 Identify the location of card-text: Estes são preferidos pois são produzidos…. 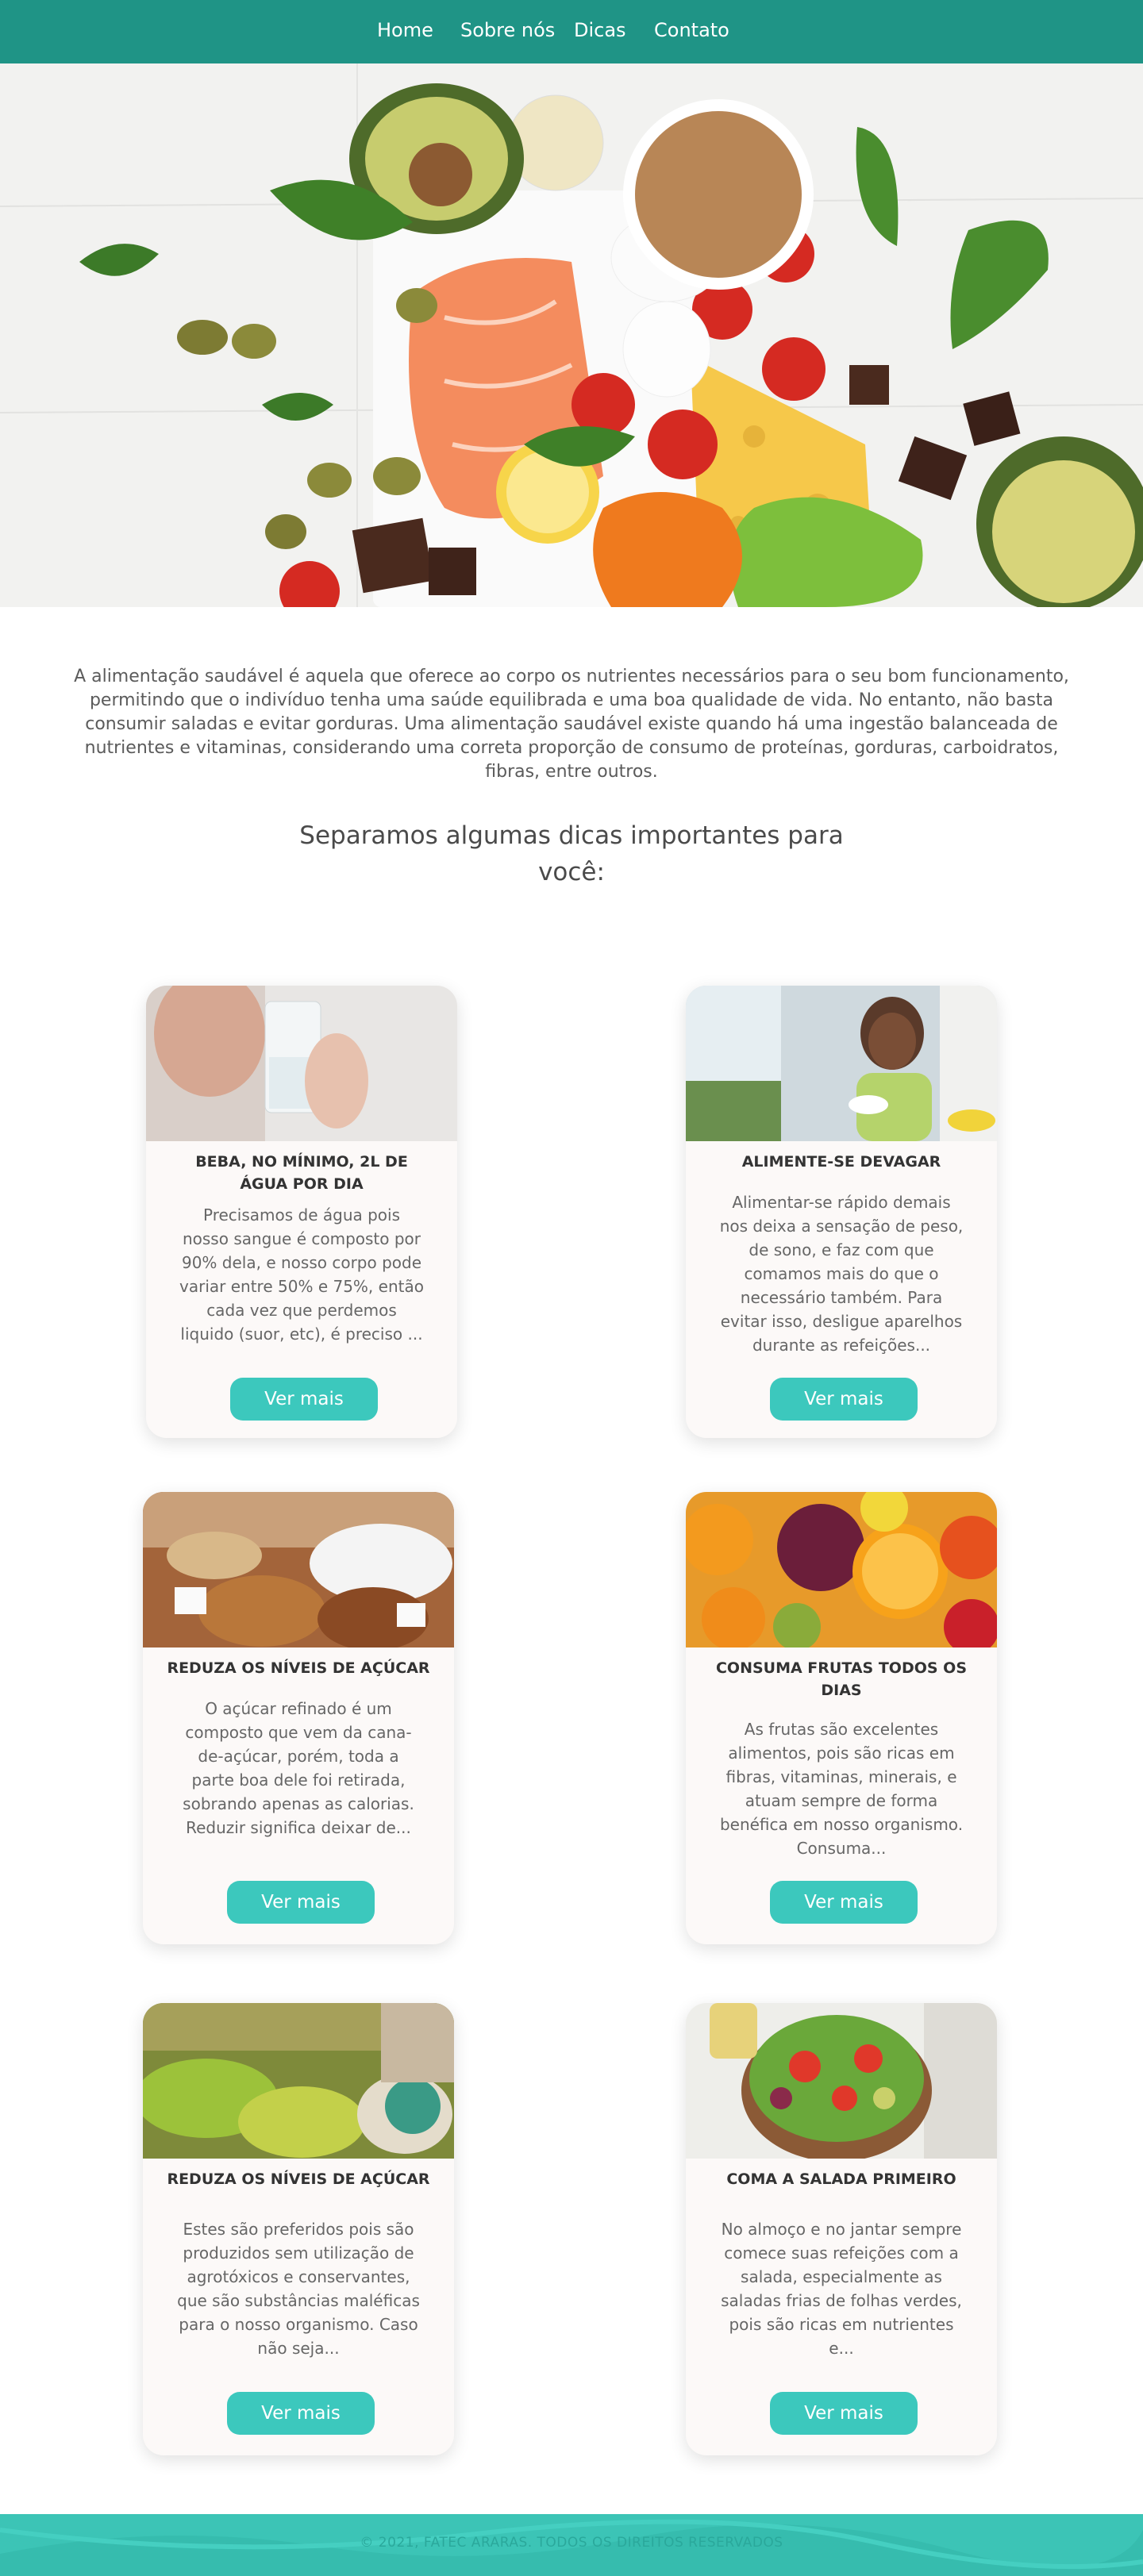
(298, 2289).